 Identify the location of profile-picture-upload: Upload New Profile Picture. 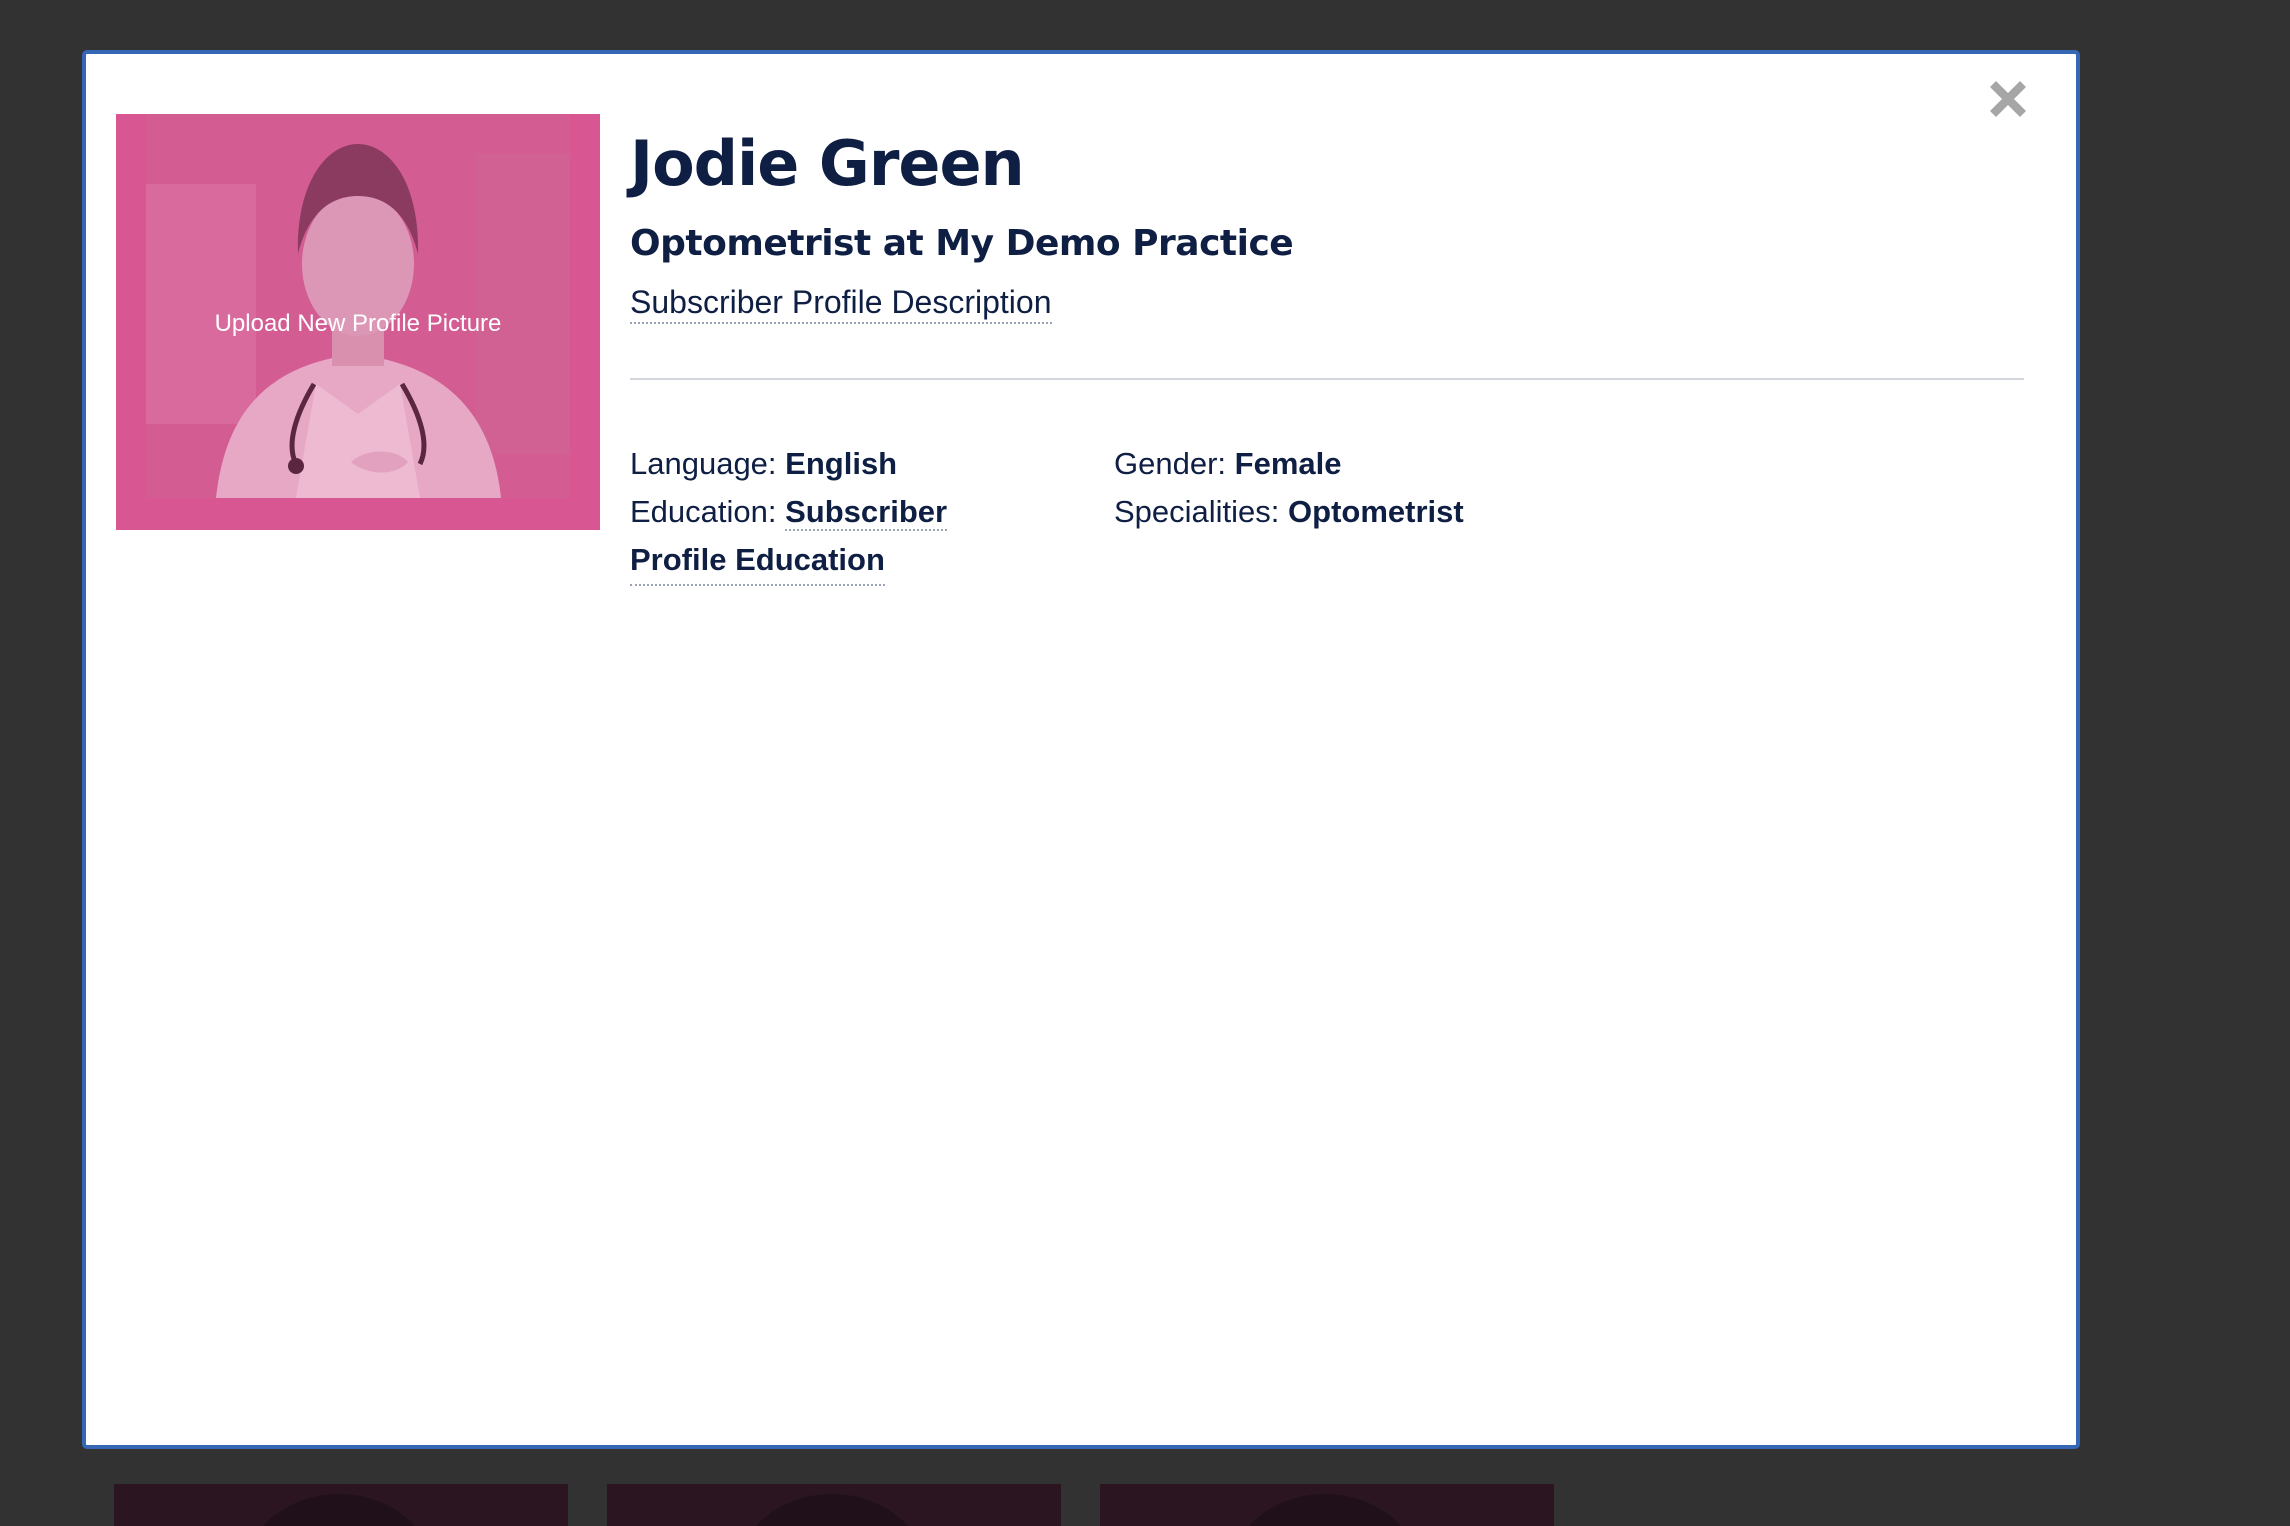
(358, 322).